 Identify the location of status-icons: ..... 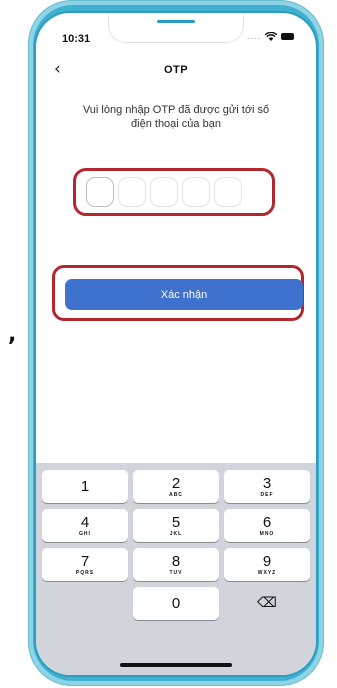
(270, 36).